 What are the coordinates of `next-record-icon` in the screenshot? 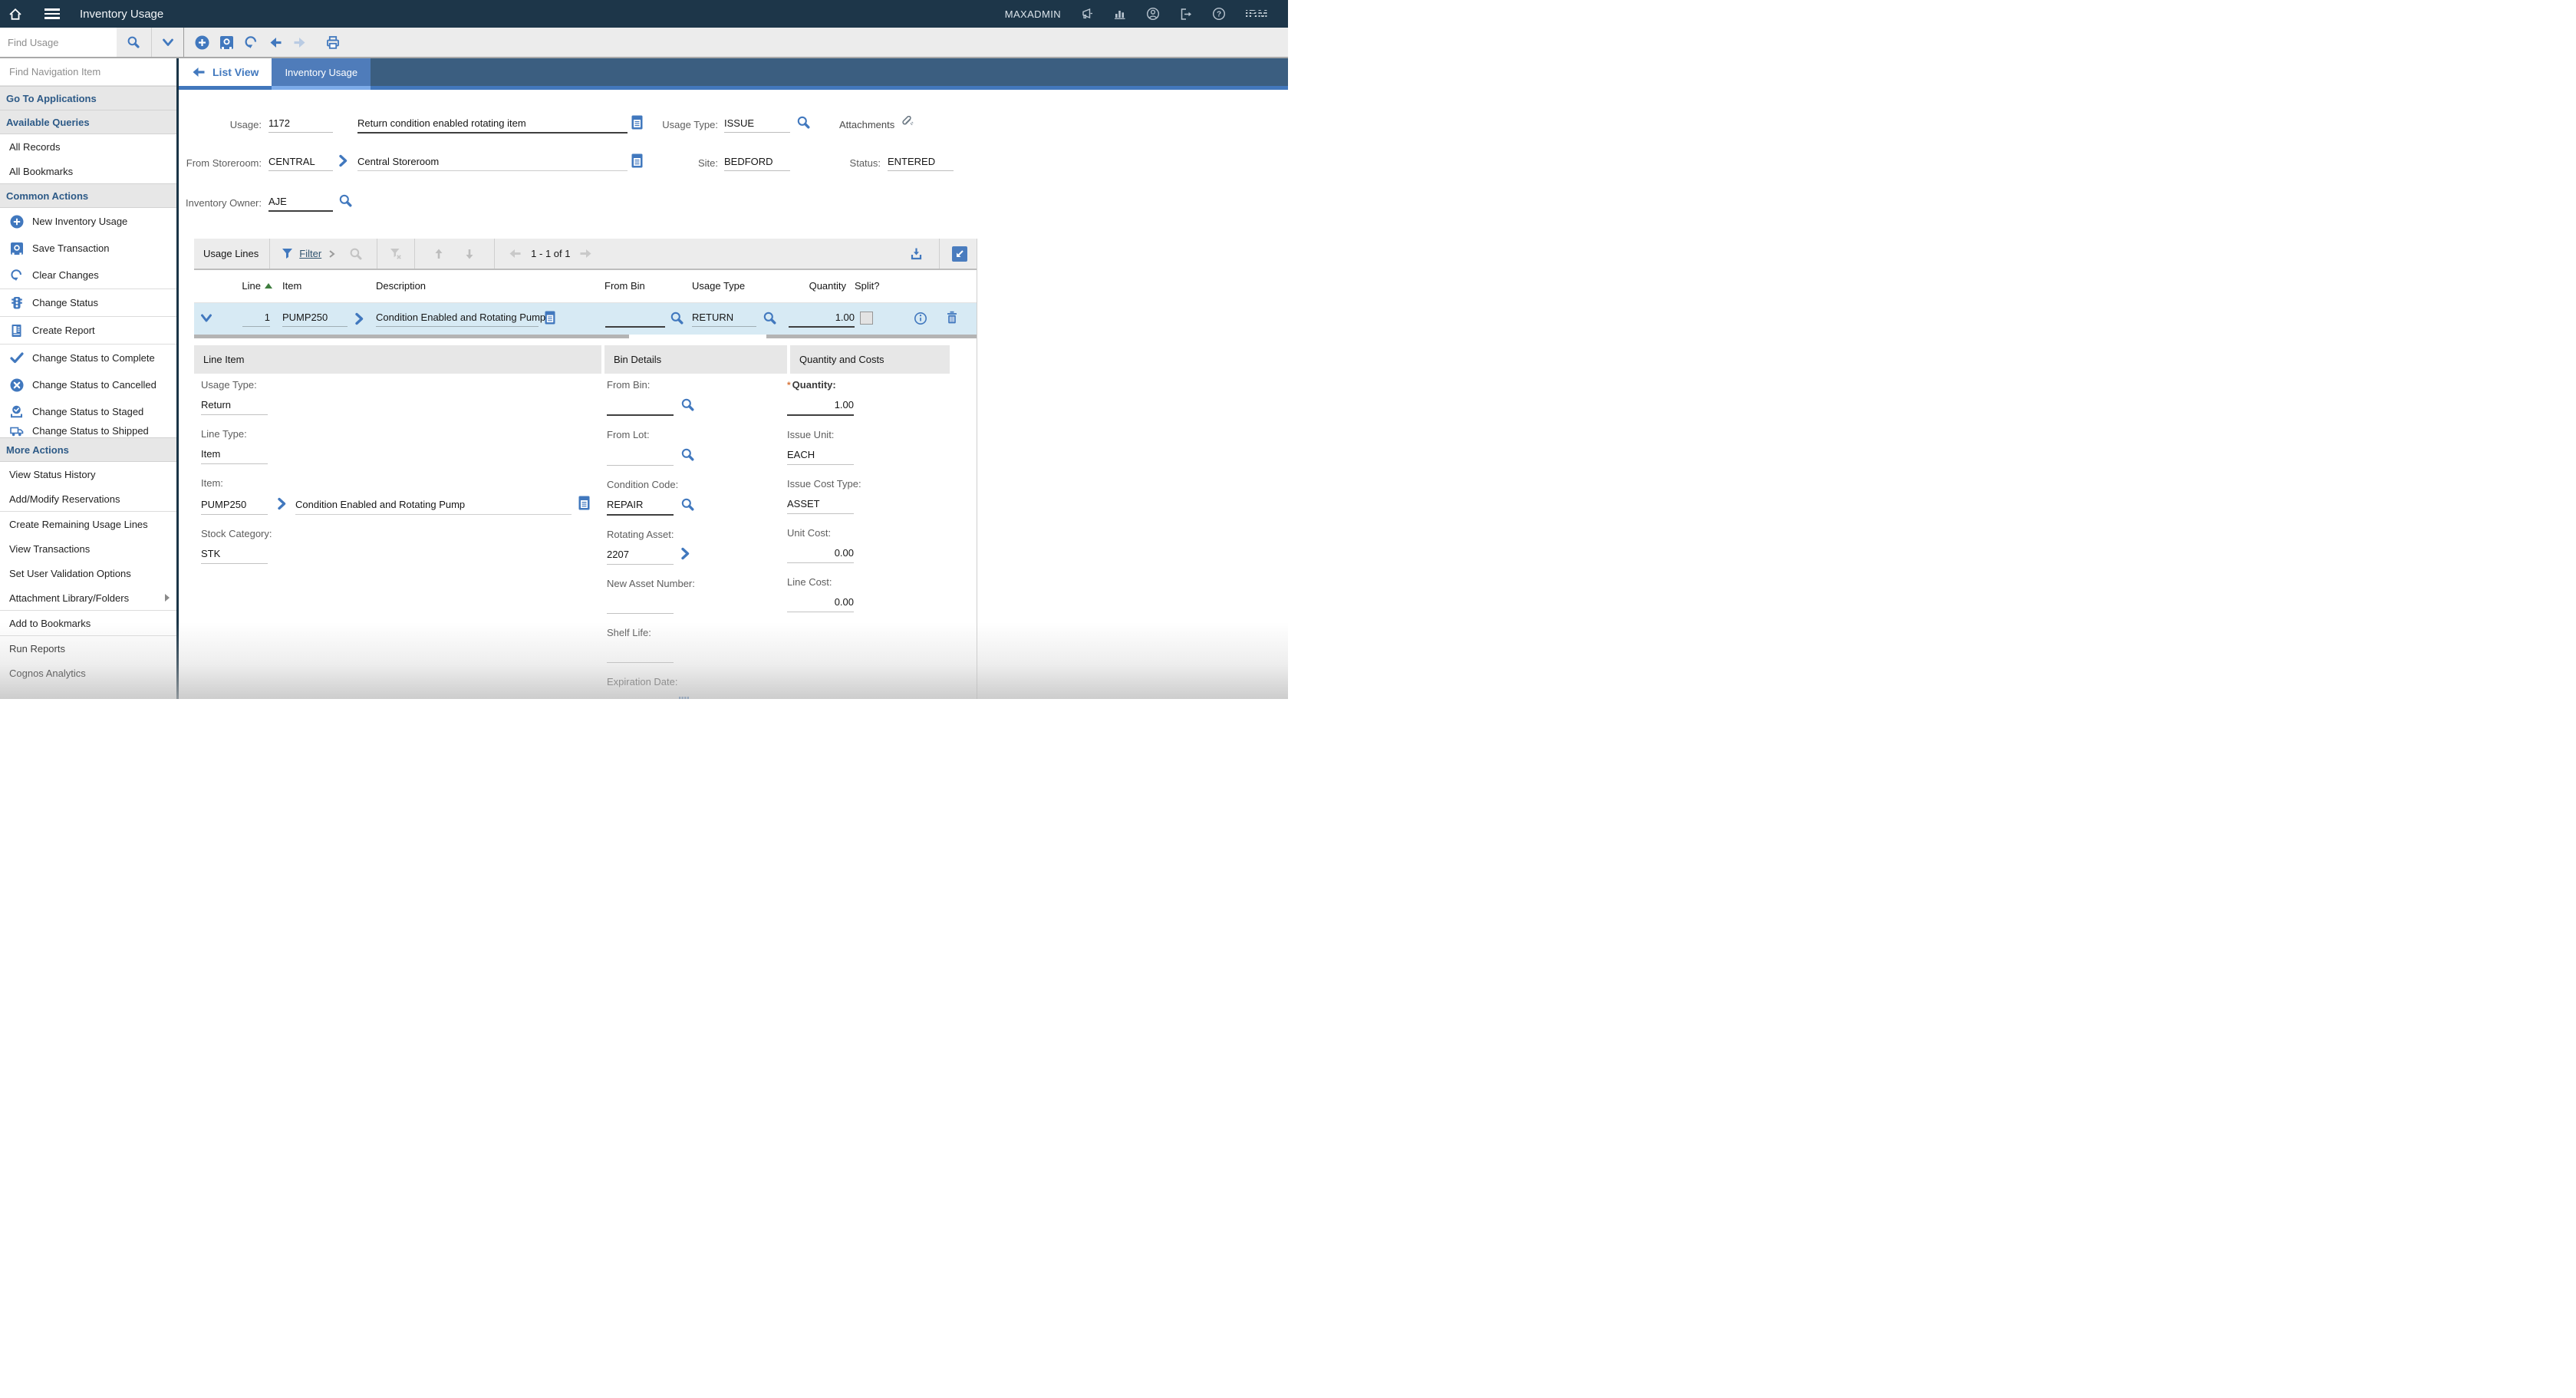 It's located at (299, 42).